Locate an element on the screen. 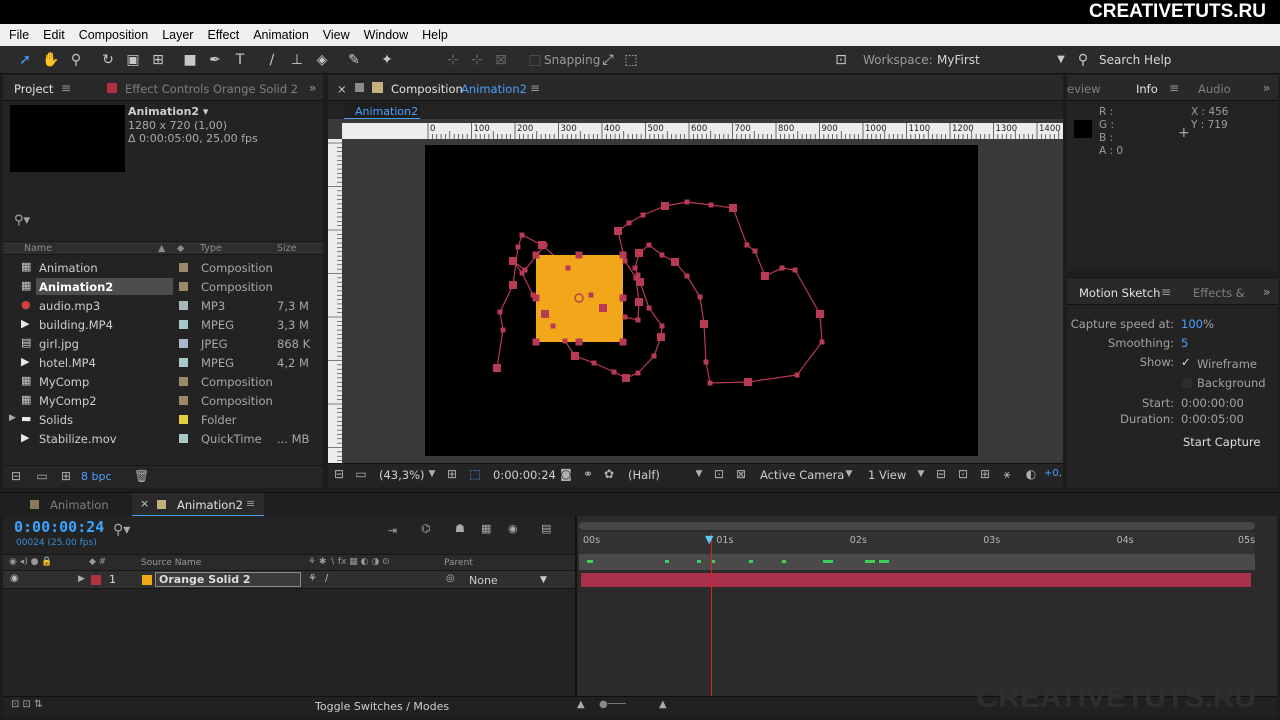 The height and width of the screenshot is (720, 1280). axis-view-icon: ⊠ is located at coordinates (501, 60).